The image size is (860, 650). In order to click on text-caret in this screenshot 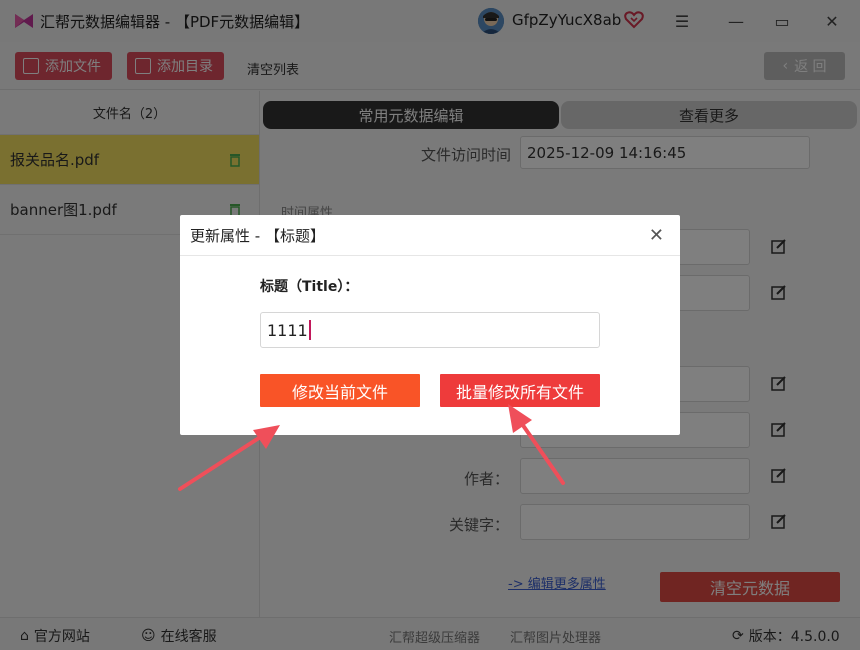, I will do `click(309, 330)`.